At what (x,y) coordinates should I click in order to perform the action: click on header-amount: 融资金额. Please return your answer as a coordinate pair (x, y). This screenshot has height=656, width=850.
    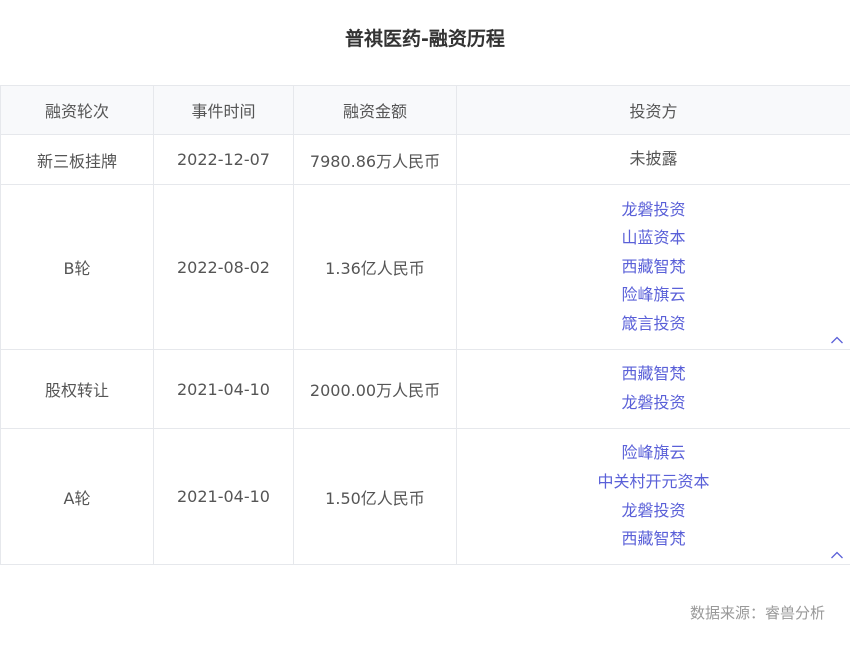
    Looking at the image, I should click on (375, 110).